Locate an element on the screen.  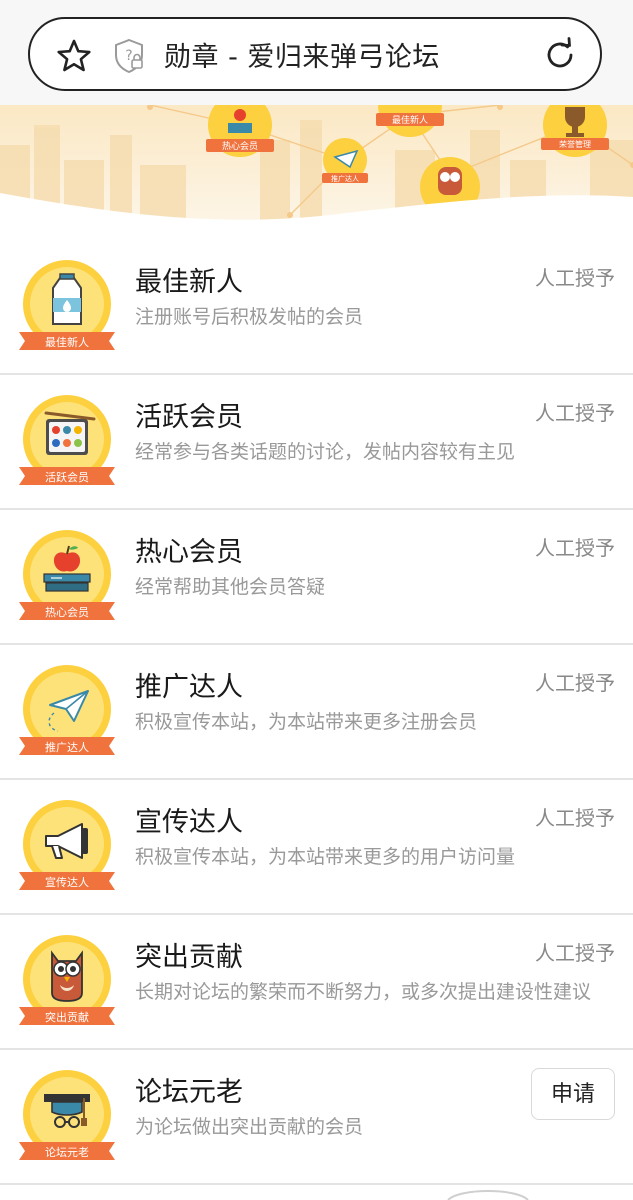
badge-palette-icon: 活跃会员 is located at coordinates (67, 440).